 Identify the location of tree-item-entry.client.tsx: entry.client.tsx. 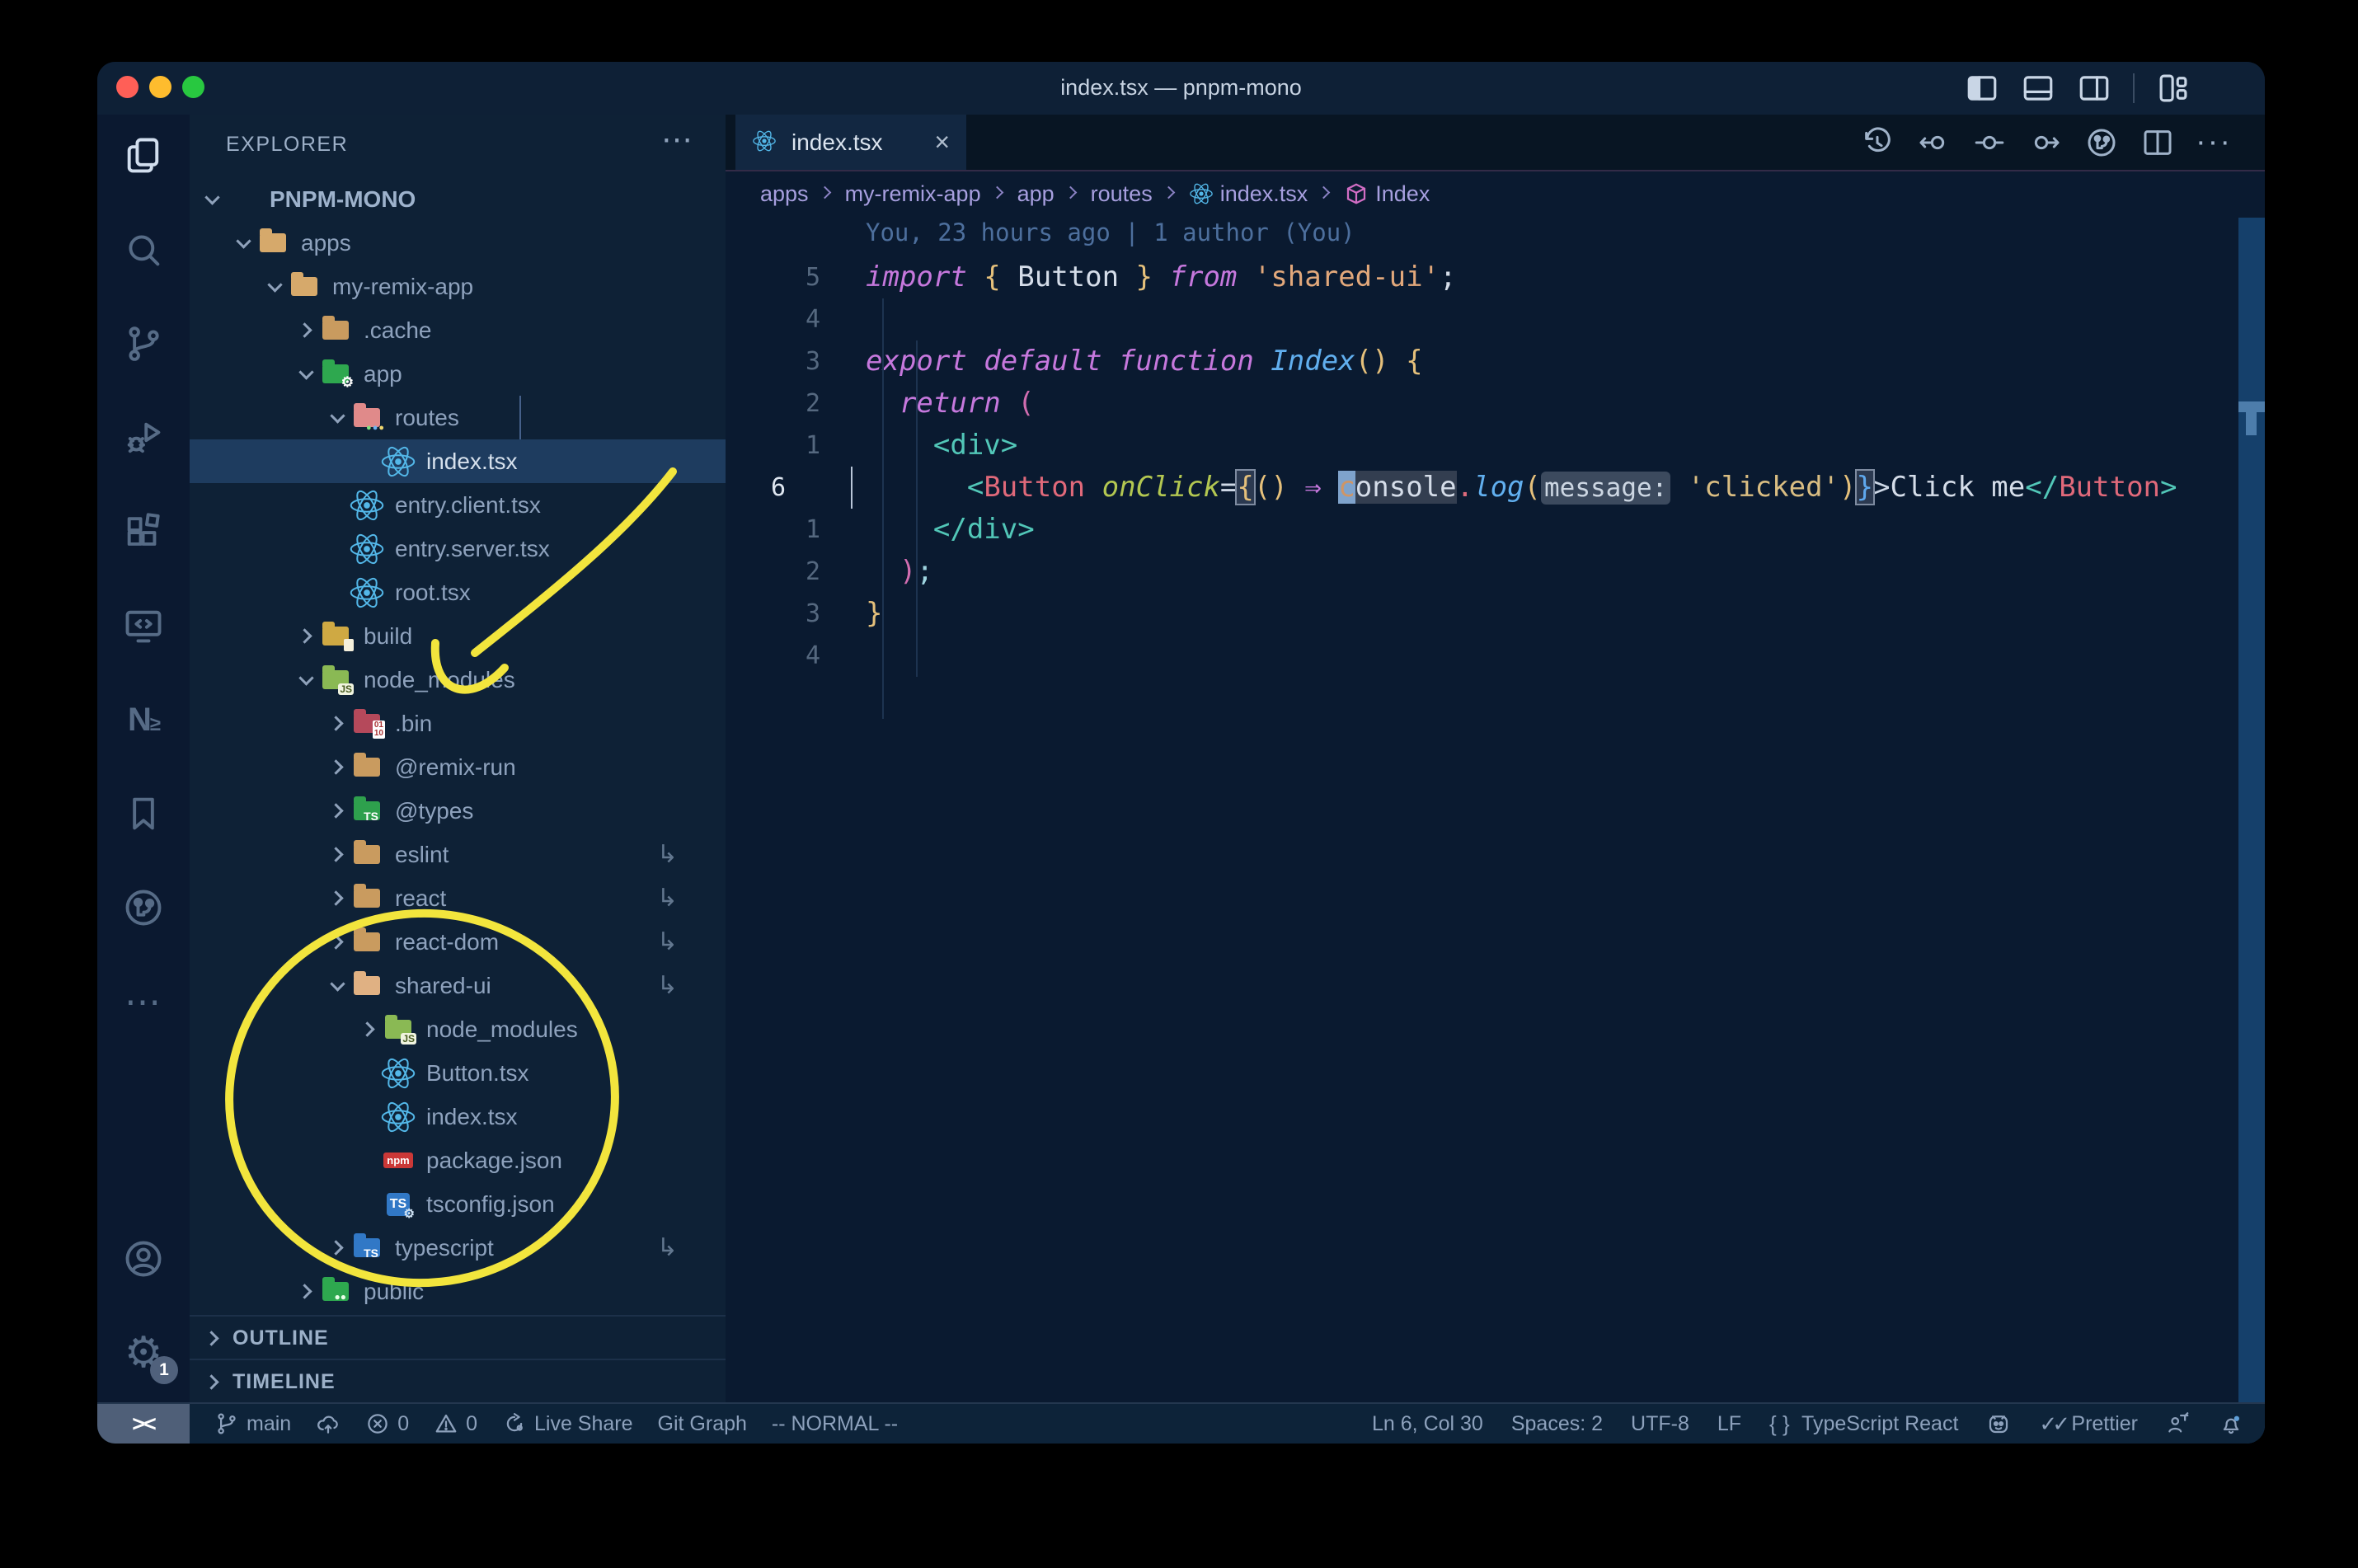
(458, 505).